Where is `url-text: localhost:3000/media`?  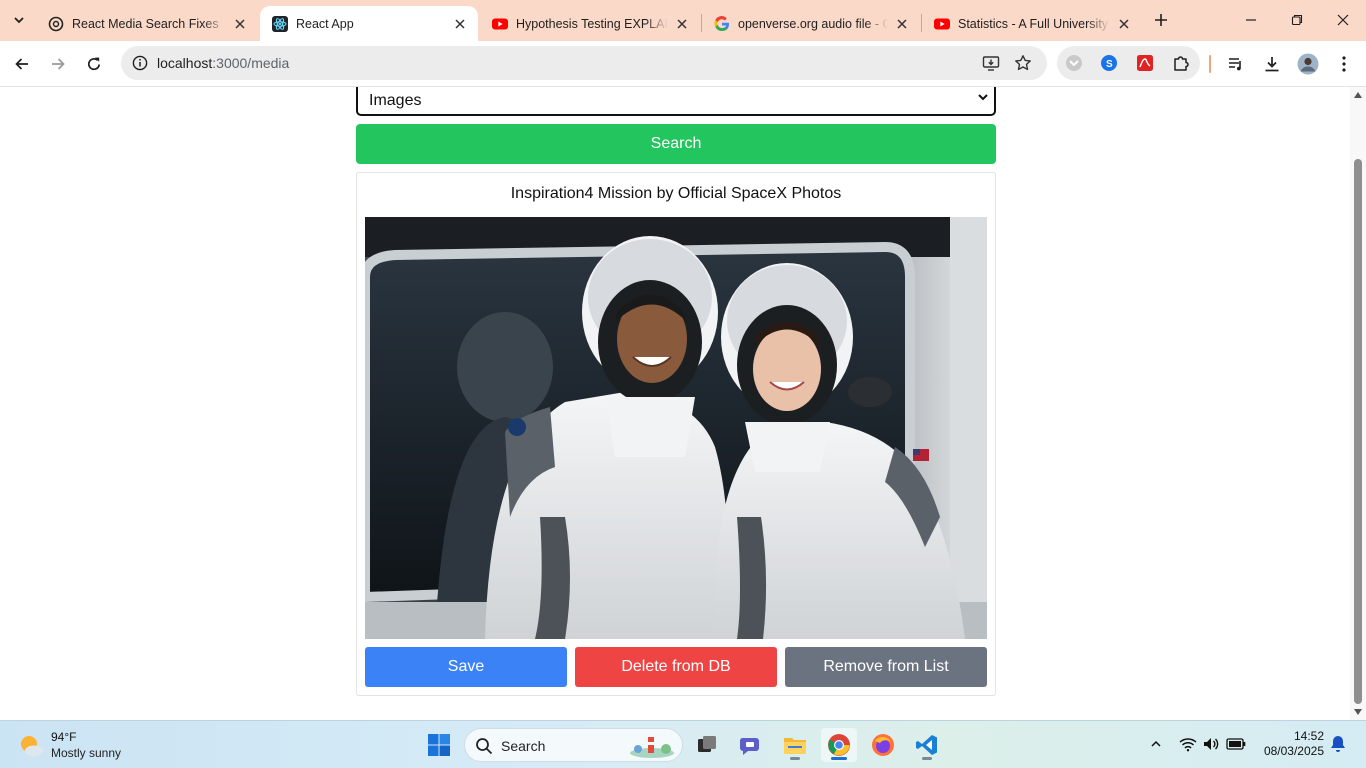 url-text: localhost:3000/media is located at coordinates (223, 63).